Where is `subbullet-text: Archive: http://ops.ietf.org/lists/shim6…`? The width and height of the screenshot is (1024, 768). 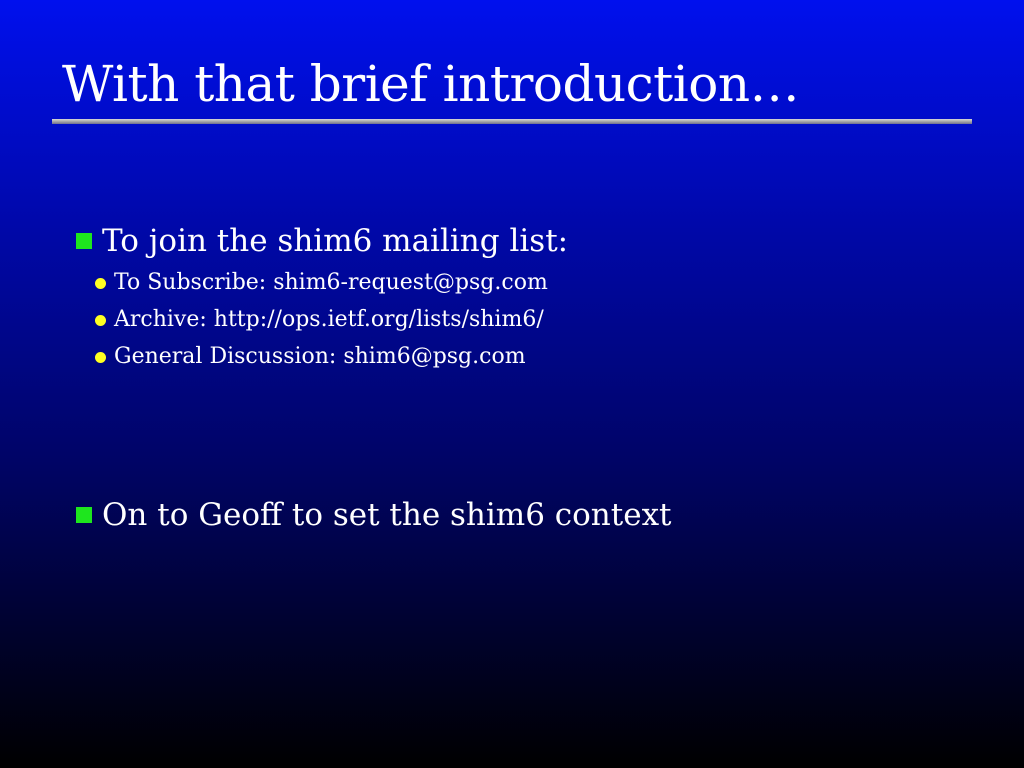
subbullet-text: Archive: http://ops.ietf.org/lists/shim6… is located at coordinates (329, 319).